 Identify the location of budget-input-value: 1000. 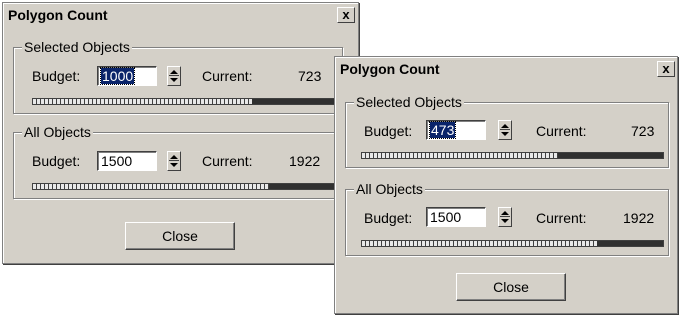
(117, 76).